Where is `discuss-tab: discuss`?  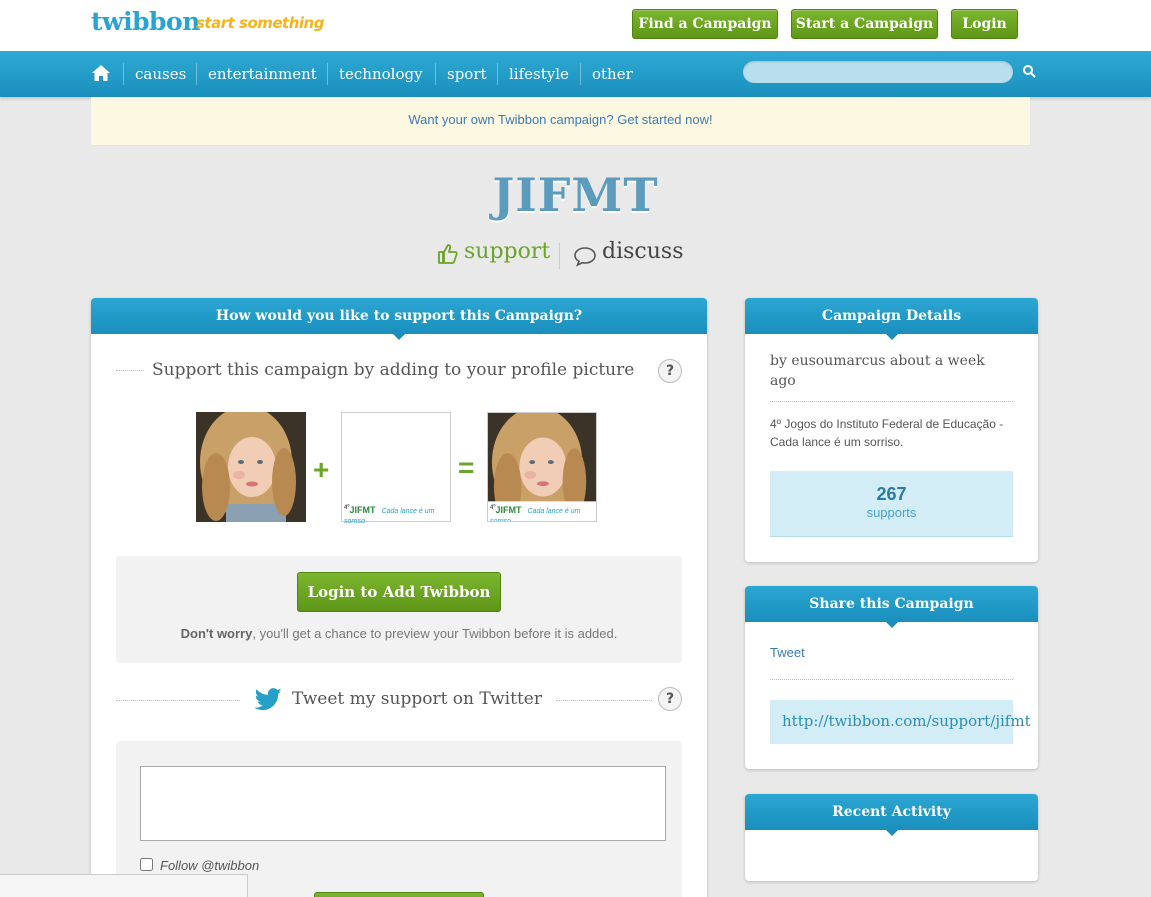
discuss-tab: discuss is located at coordinates (642, 251).